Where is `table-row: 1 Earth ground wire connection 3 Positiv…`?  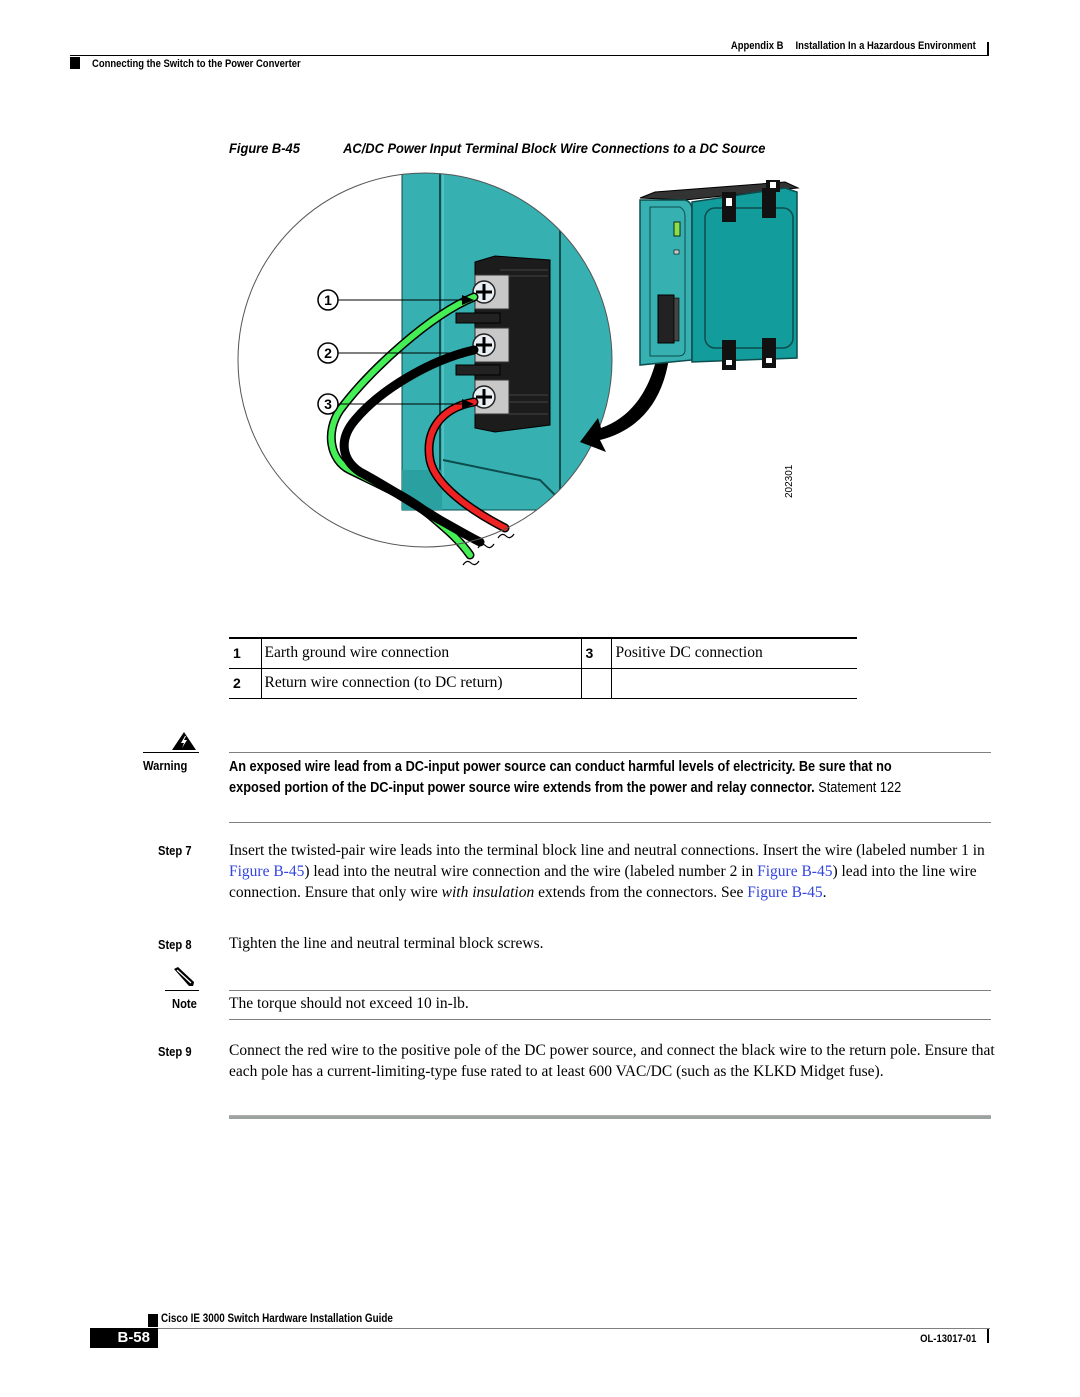 table-row: 1 Earth ground wire connection 3 Positiv… is located at coordinates (543, 653).